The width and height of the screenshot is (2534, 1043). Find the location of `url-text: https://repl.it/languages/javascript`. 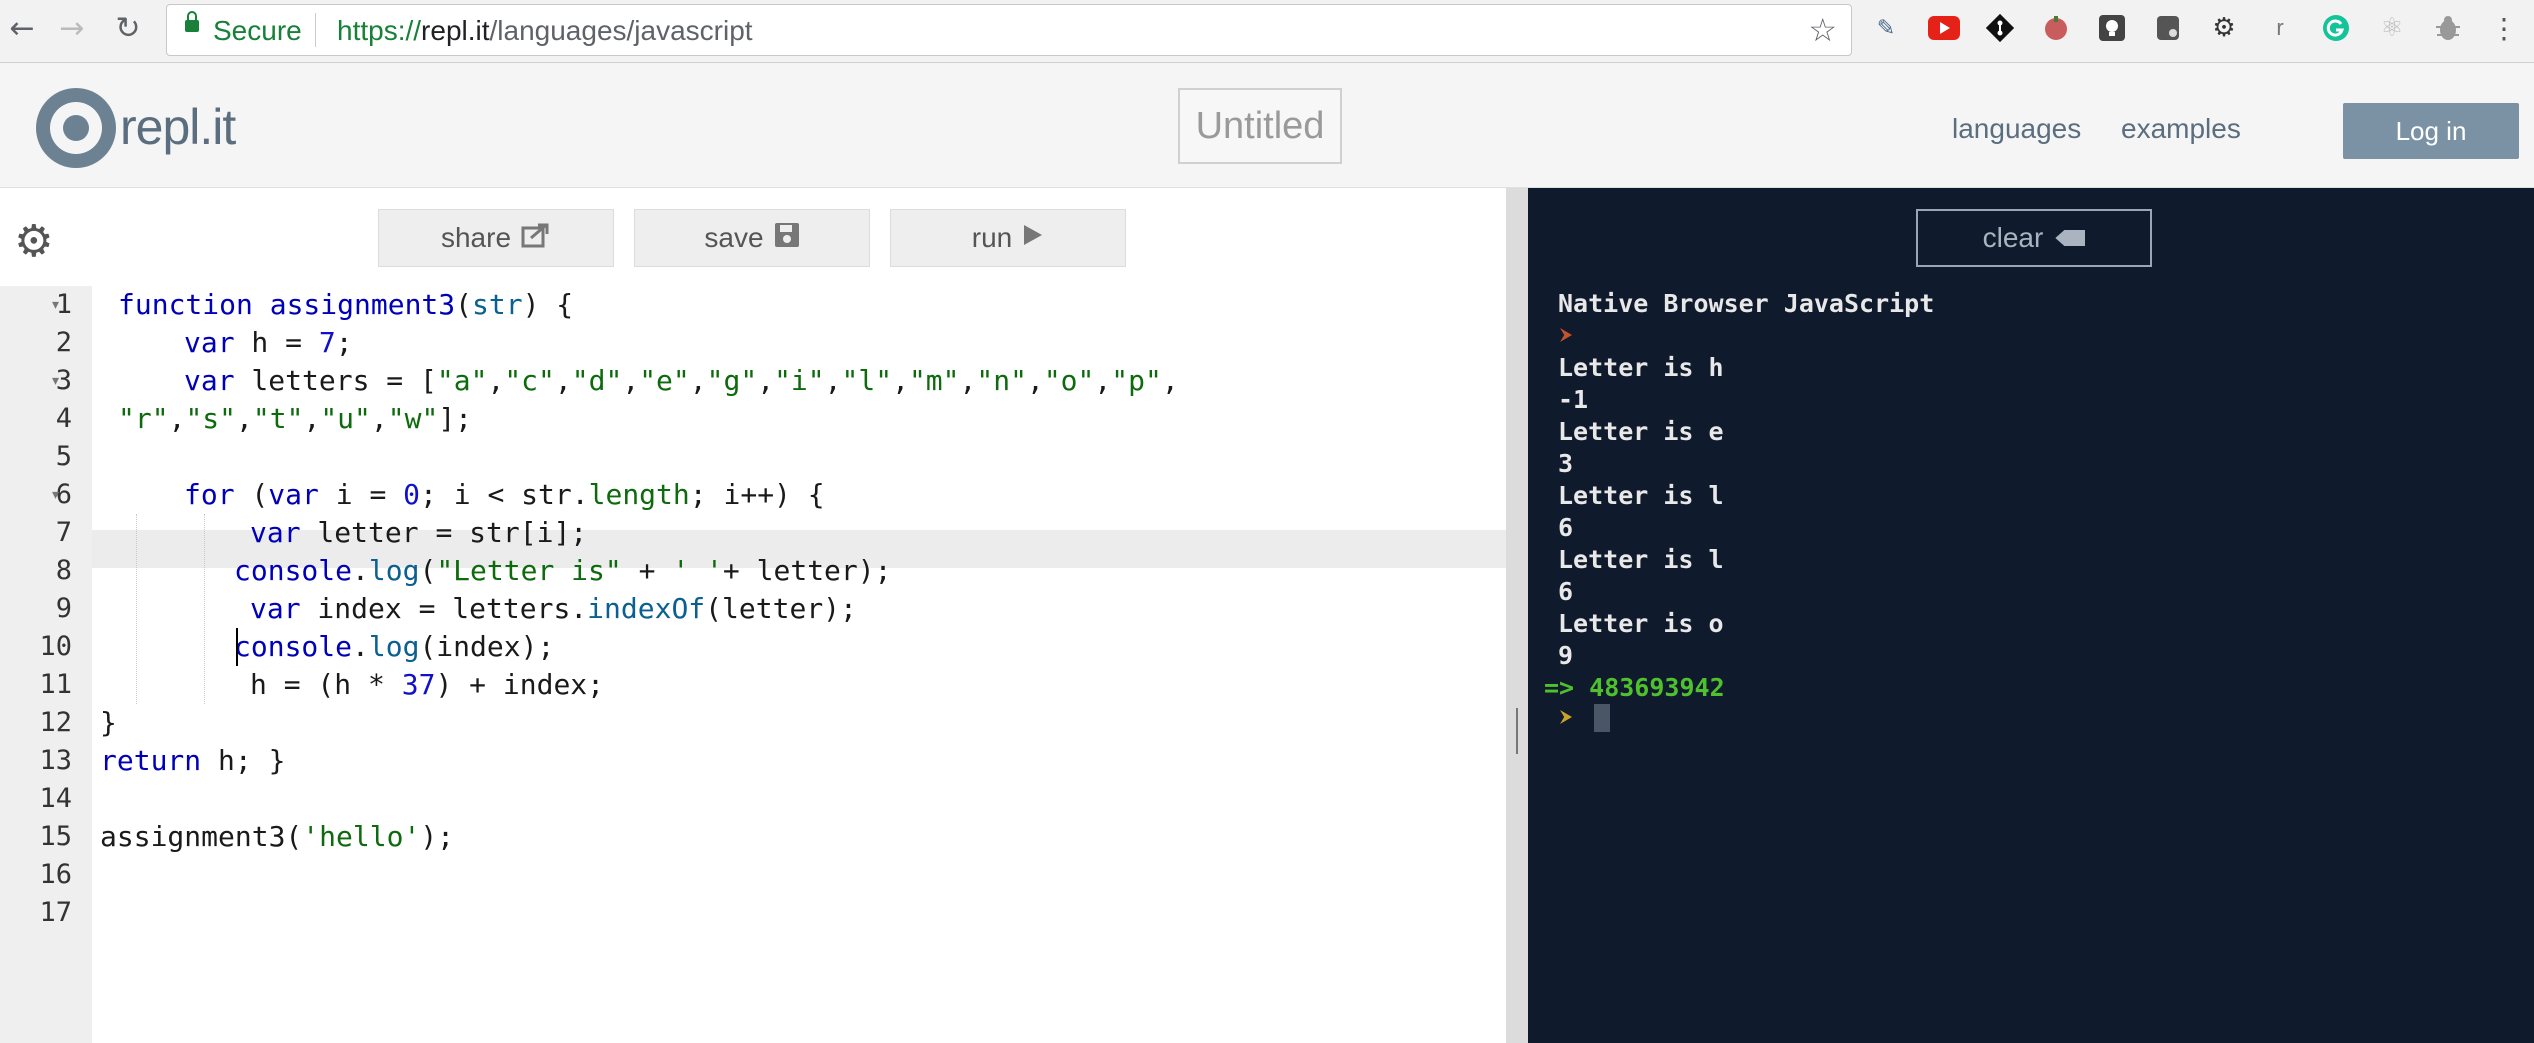

url-text: https://repl.it/languages/javascript is located at coordinates (545, 31).